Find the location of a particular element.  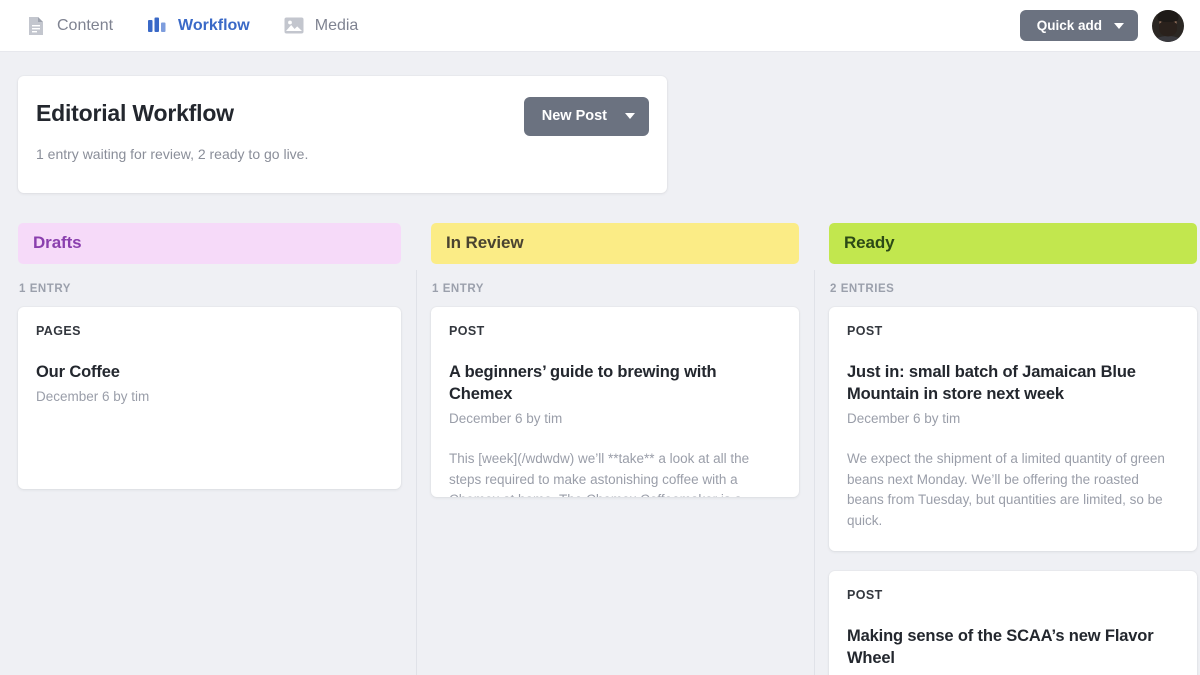

nav-item-label: Media is located at coordinates (336, 25).